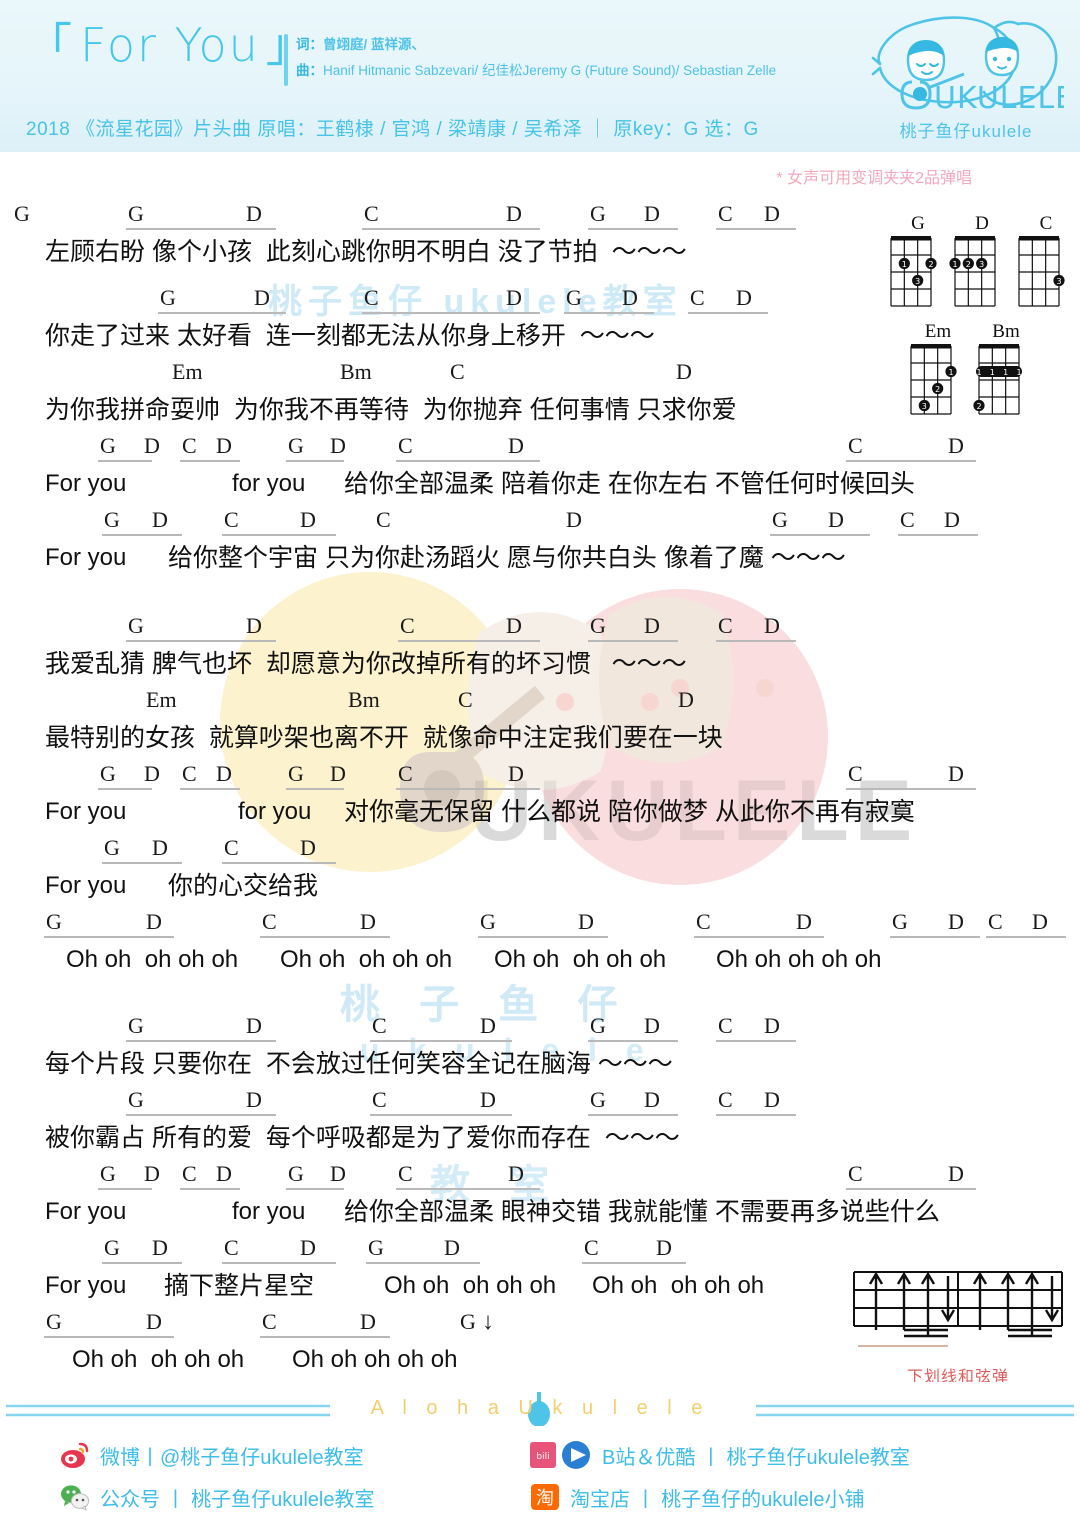 Image resolution: width=1080 pixels, height=1528 pixels. What do you see at coordinates (958, 1309) in the screenshot?
I see `strum-pattern-icon` at bounding box center [958, 1309].